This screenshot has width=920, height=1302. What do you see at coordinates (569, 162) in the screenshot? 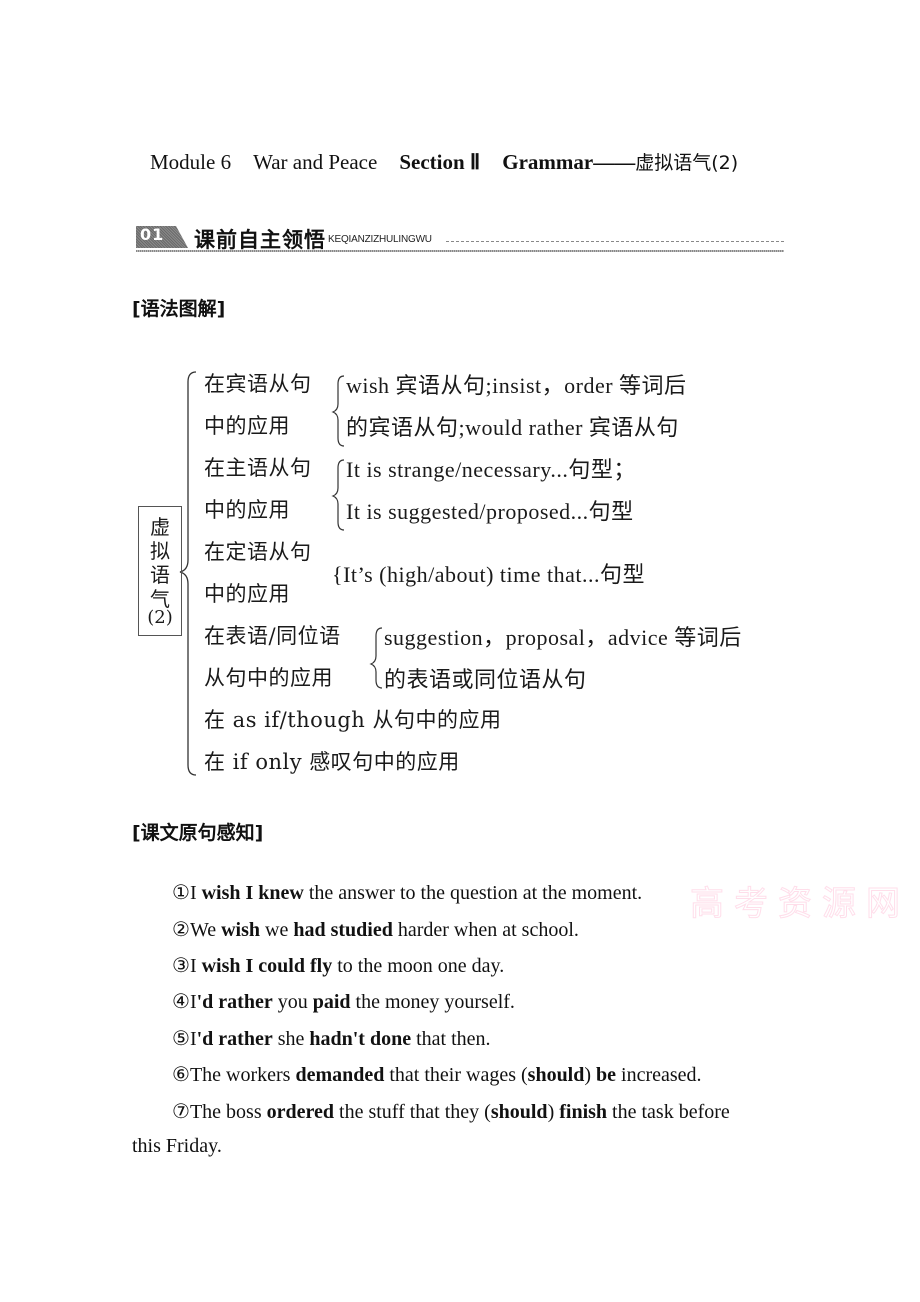
I see `title-grammar: Grammar——` at bounding box center [569, 162].